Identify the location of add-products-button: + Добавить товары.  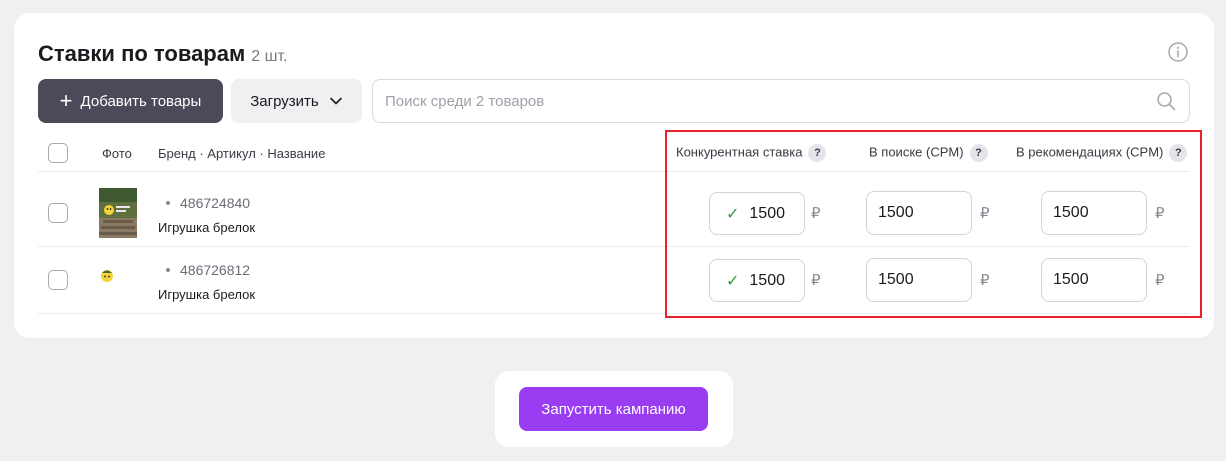
(130, 101).